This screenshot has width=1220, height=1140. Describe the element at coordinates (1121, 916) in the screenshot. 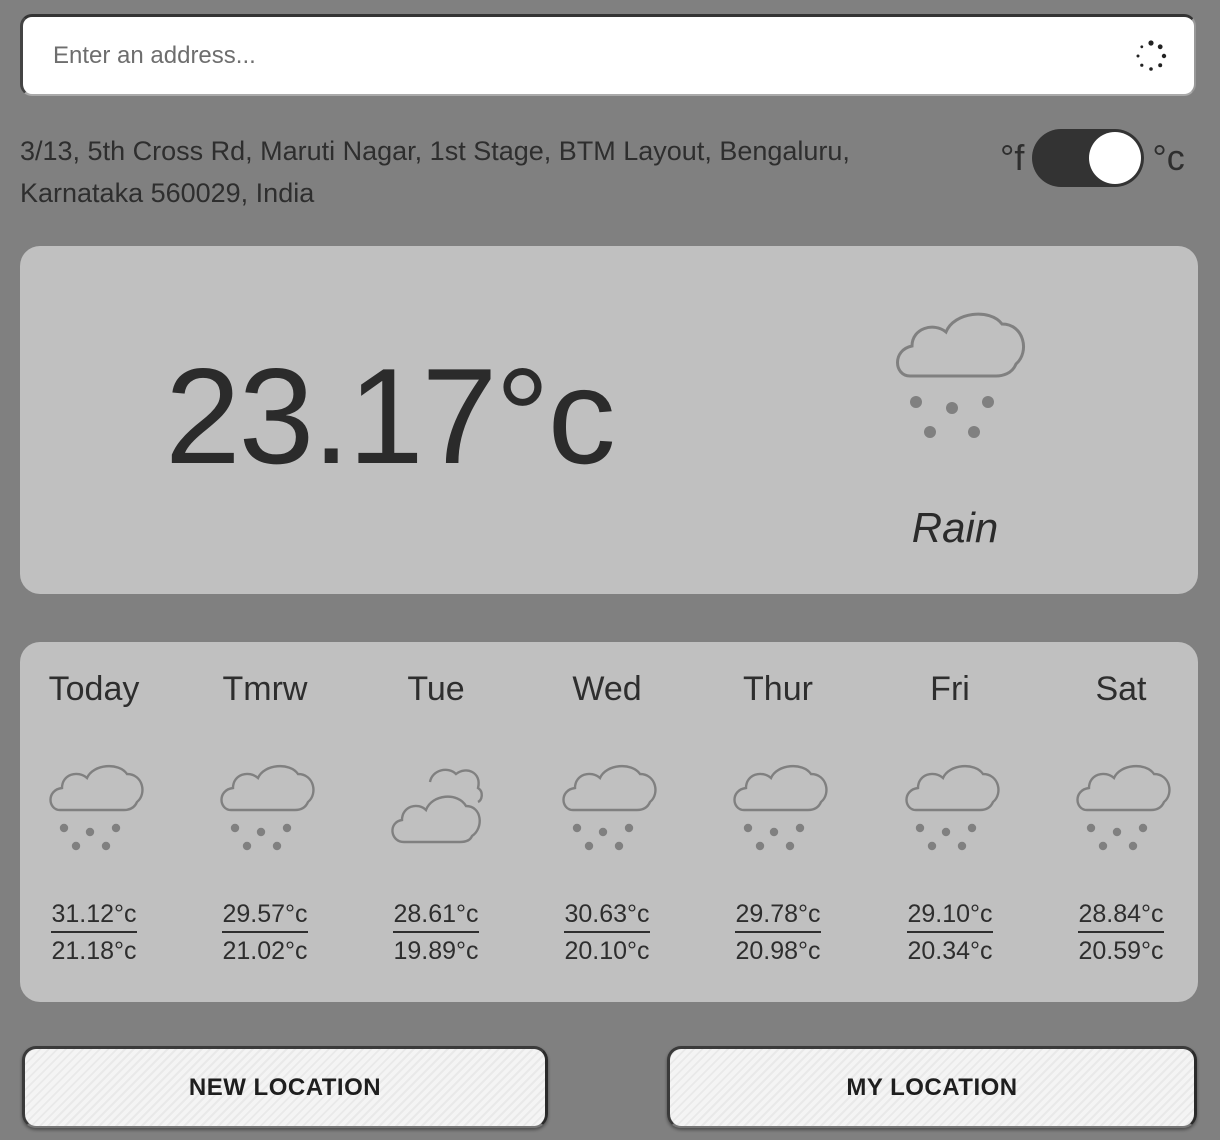

I see `forecast-high: 28.84°c` at that location.